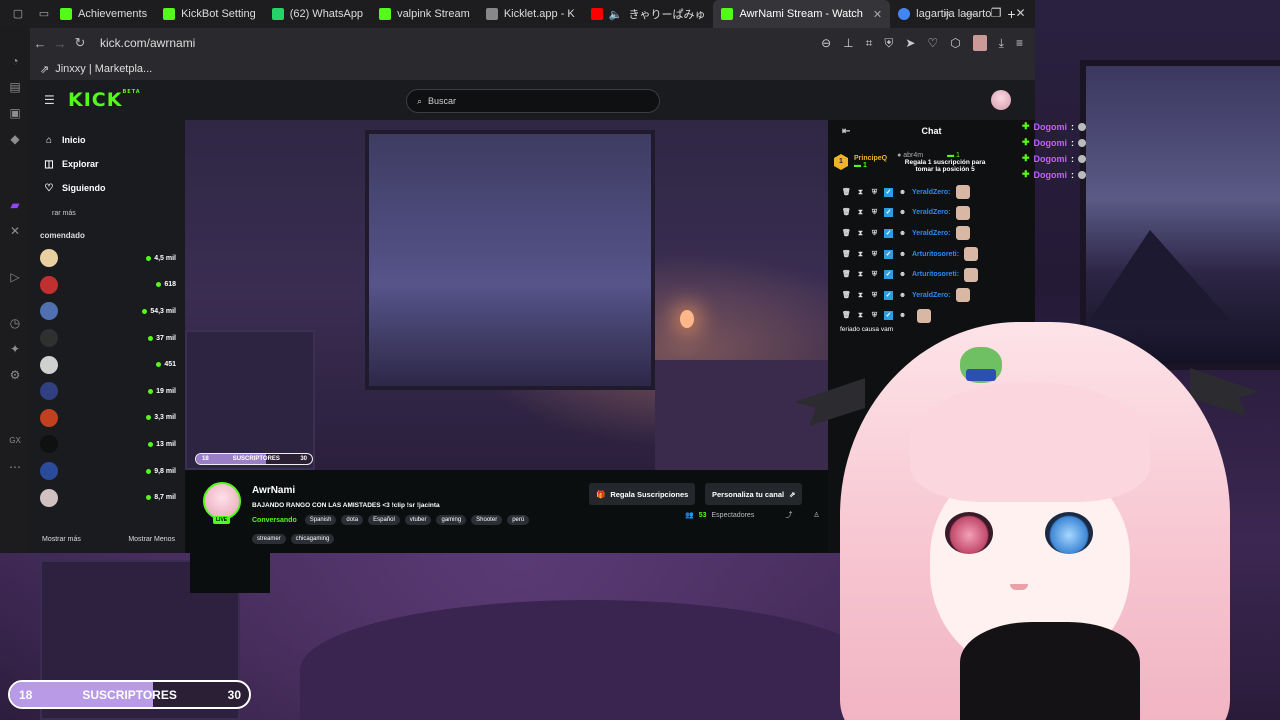 The height and width of the screenshot is (720, 1280). I want to click on nav-siguiendo: ♡ Siguiendo, so click(107, 188).